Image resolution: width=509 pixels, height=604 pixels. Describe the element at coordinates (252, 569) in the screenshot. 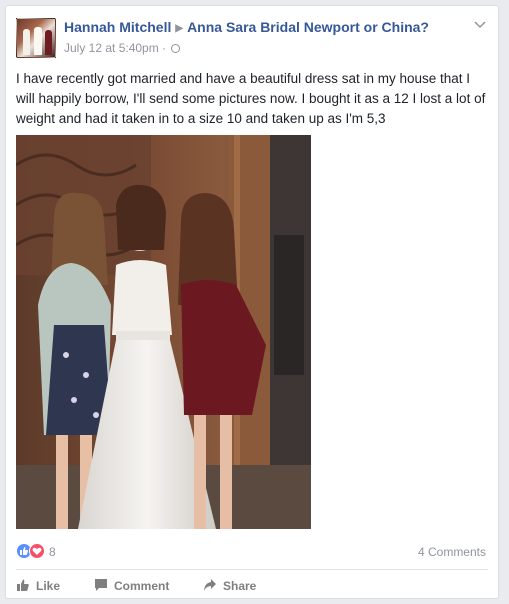

I see `action-divider` at that location.